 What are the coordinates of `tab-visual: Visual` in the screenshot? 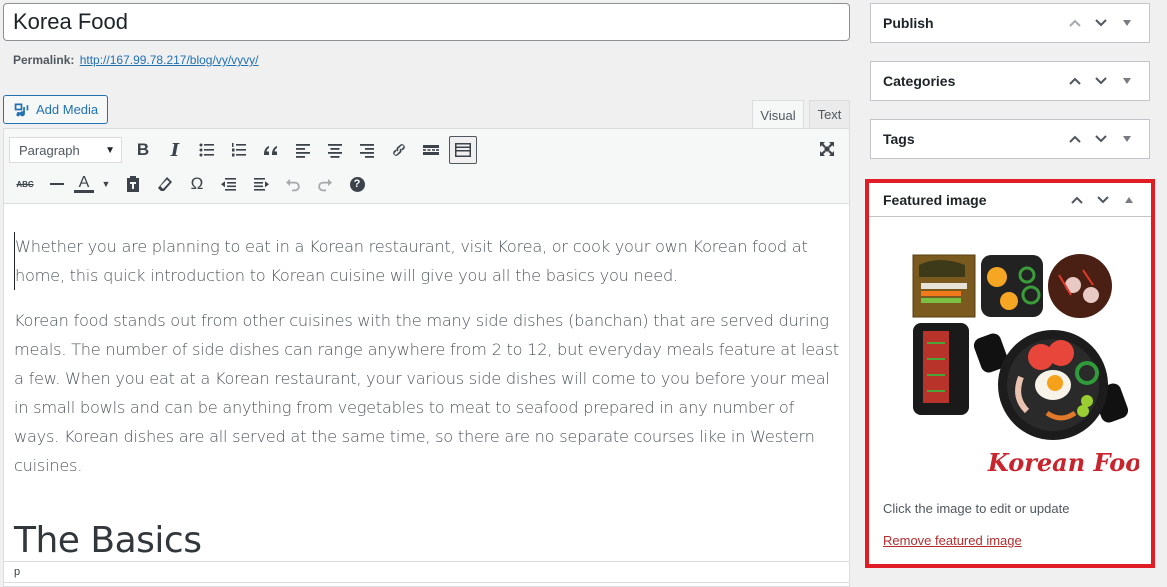 It's located at (778, 115).